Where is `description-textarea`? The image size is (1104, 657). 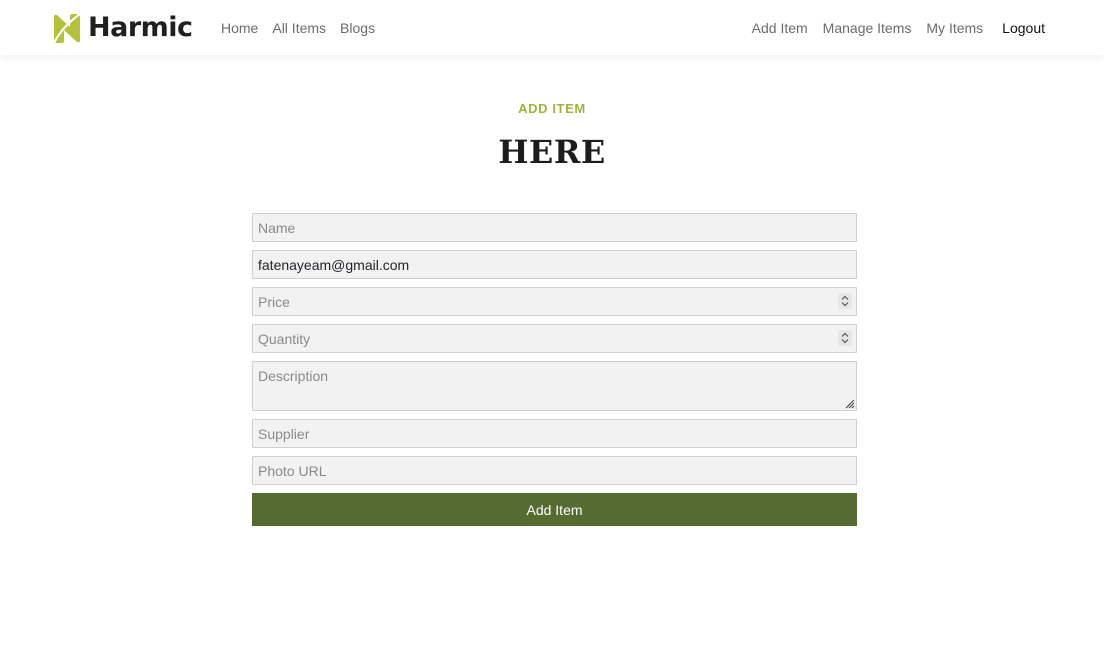
description-textarea is located at coordinates (554, 386).